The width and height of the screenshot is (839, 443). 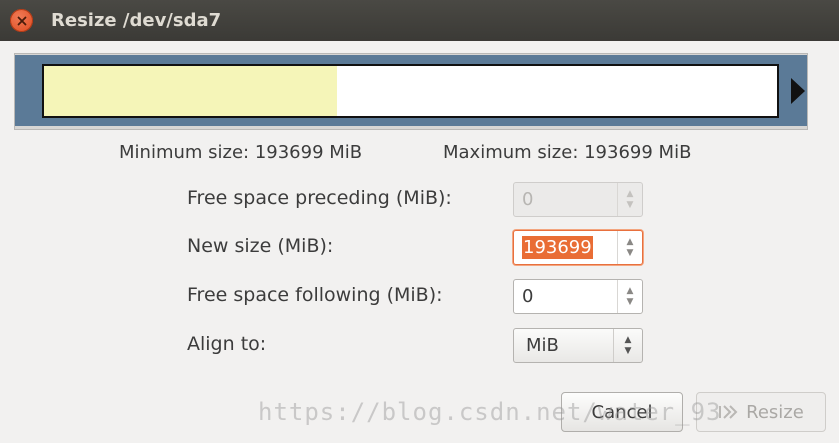 What do you see at coordinates (567, 152) in the screenshot?
I see `maximum-size-text: Maximum size: 193699 MiB` at bounding box center [567, 152].